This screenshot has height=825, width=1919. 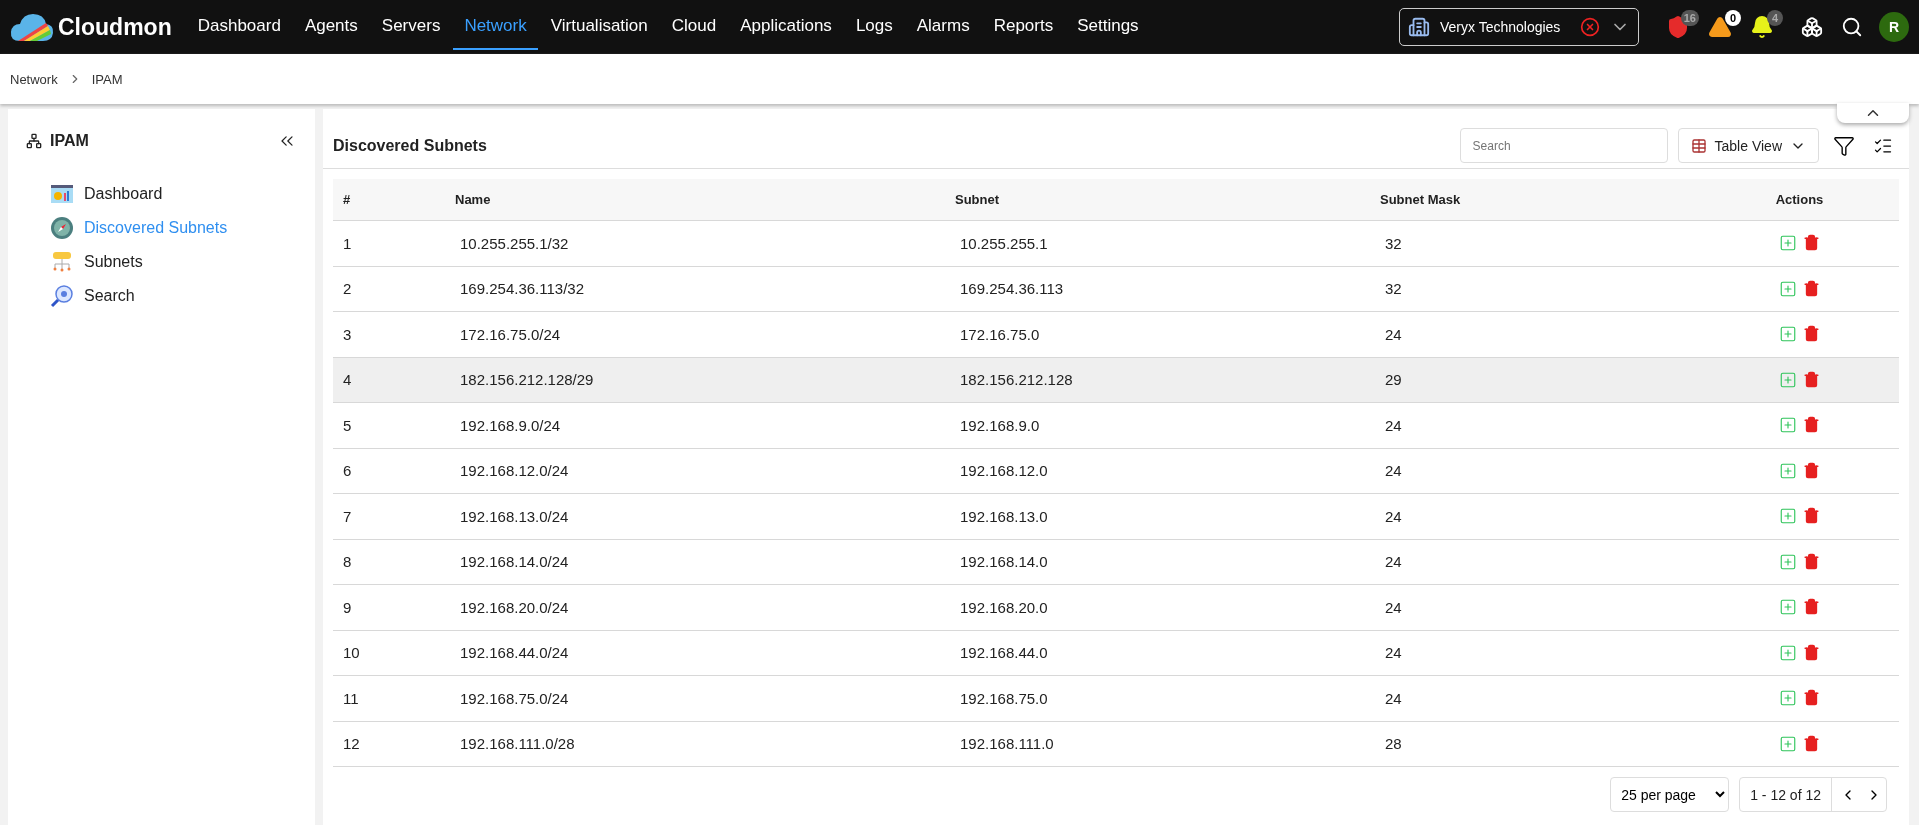 What do you see at coordinates (347, 380) in the screenshot?
I see `table-cell-text: 4` at bounding box center [347, 380].